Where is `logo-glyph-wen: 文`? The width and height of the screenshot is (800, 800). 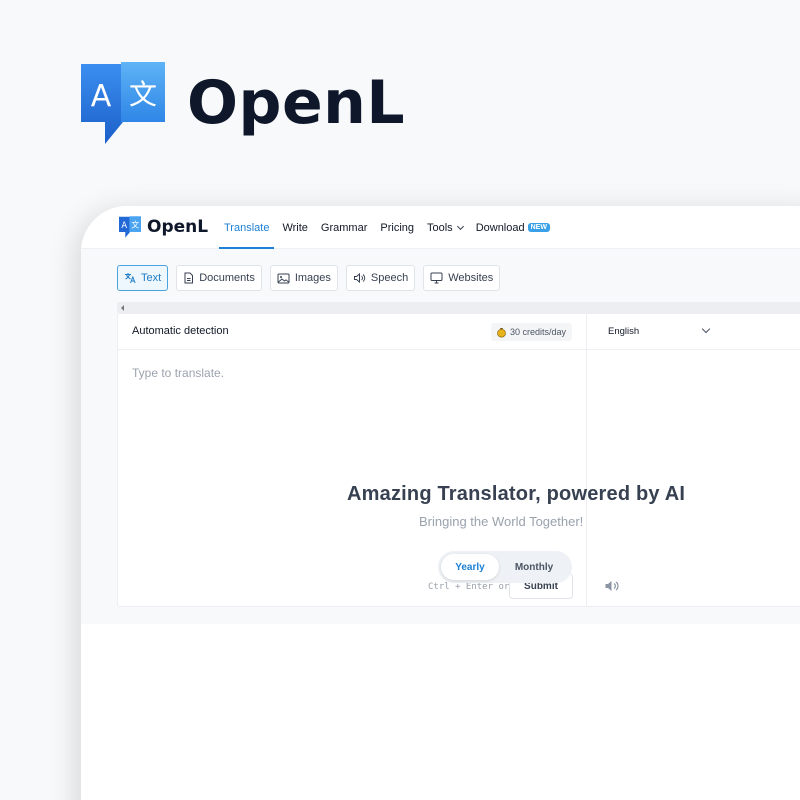 logo-glyph-wen: 文 is located at coordinates (143, 94).